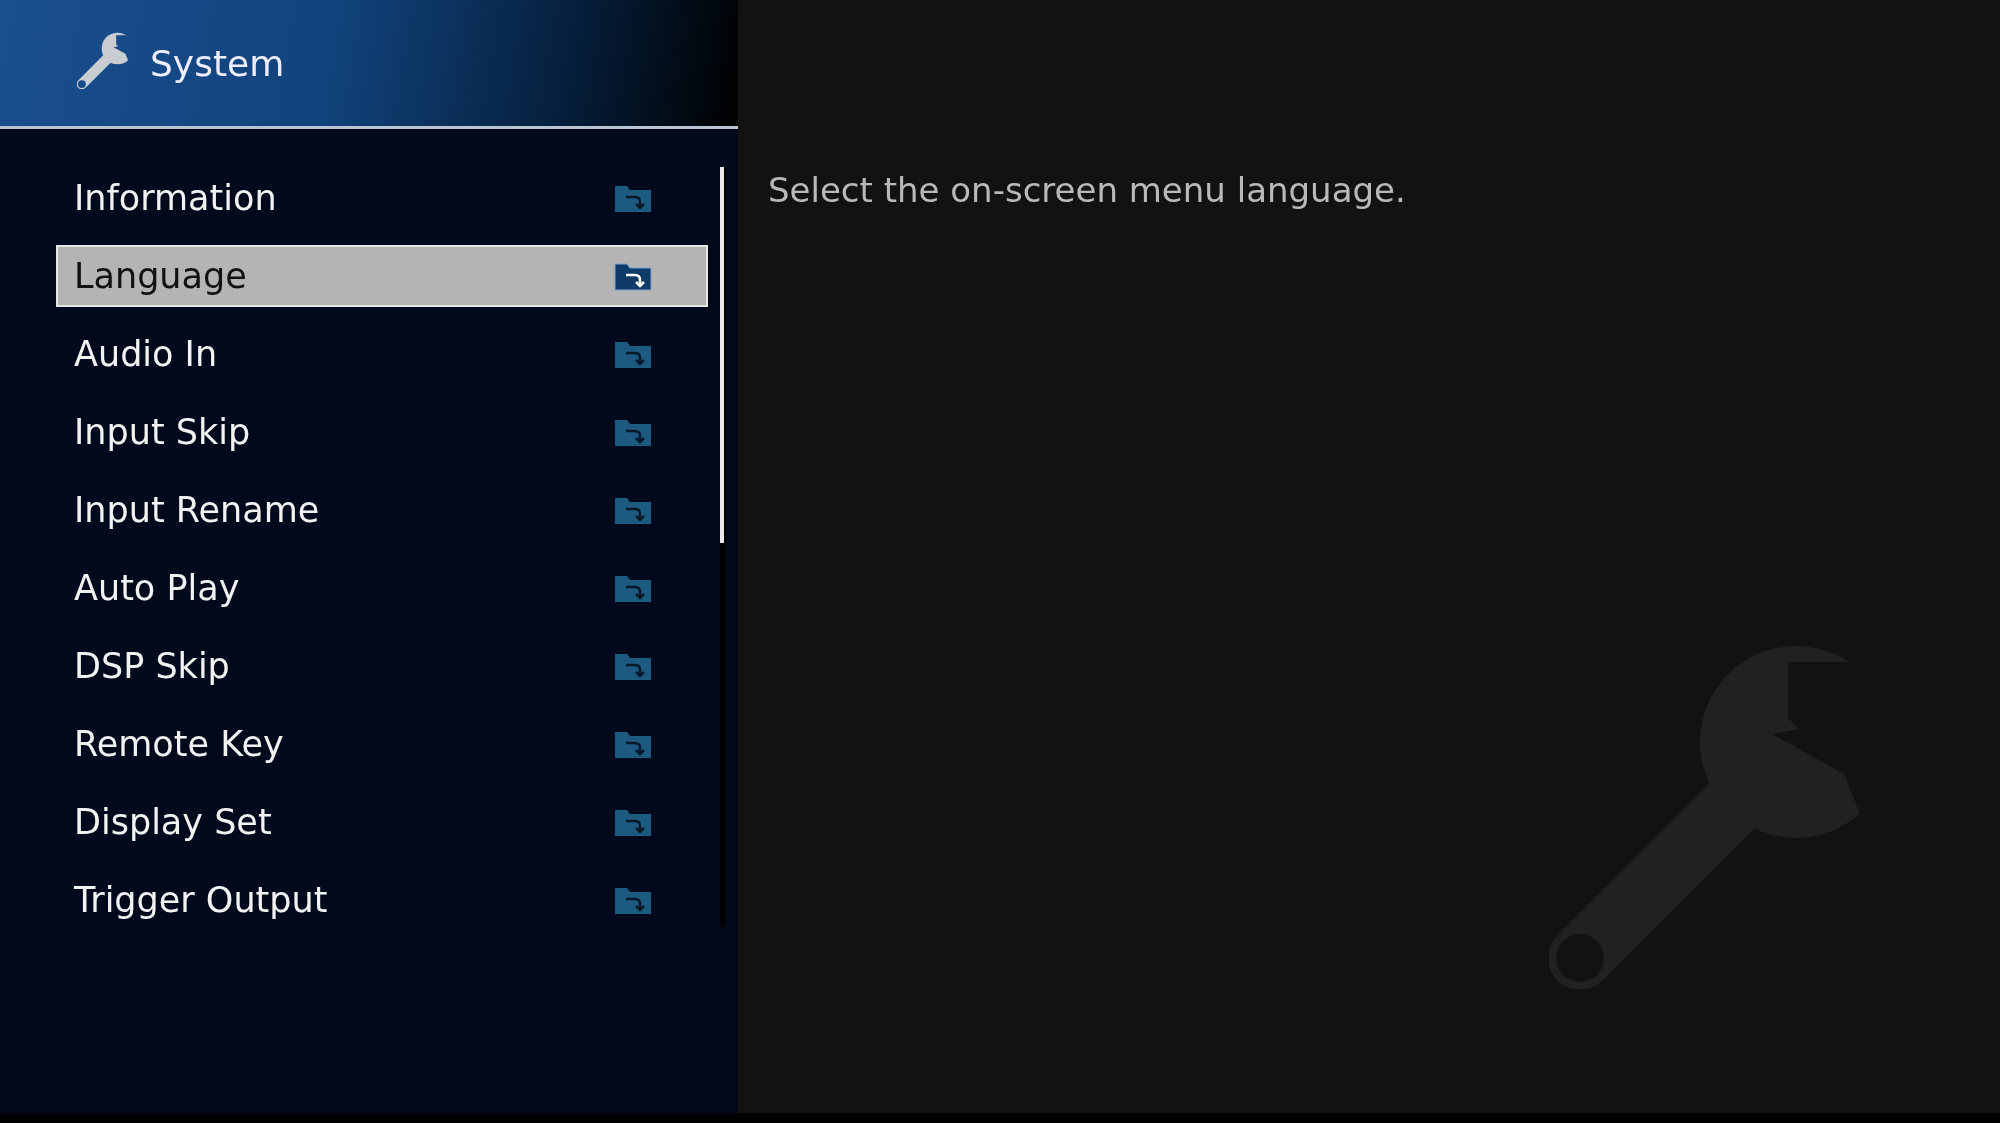  I want to click on menu-item: Information, so click(382, 198).